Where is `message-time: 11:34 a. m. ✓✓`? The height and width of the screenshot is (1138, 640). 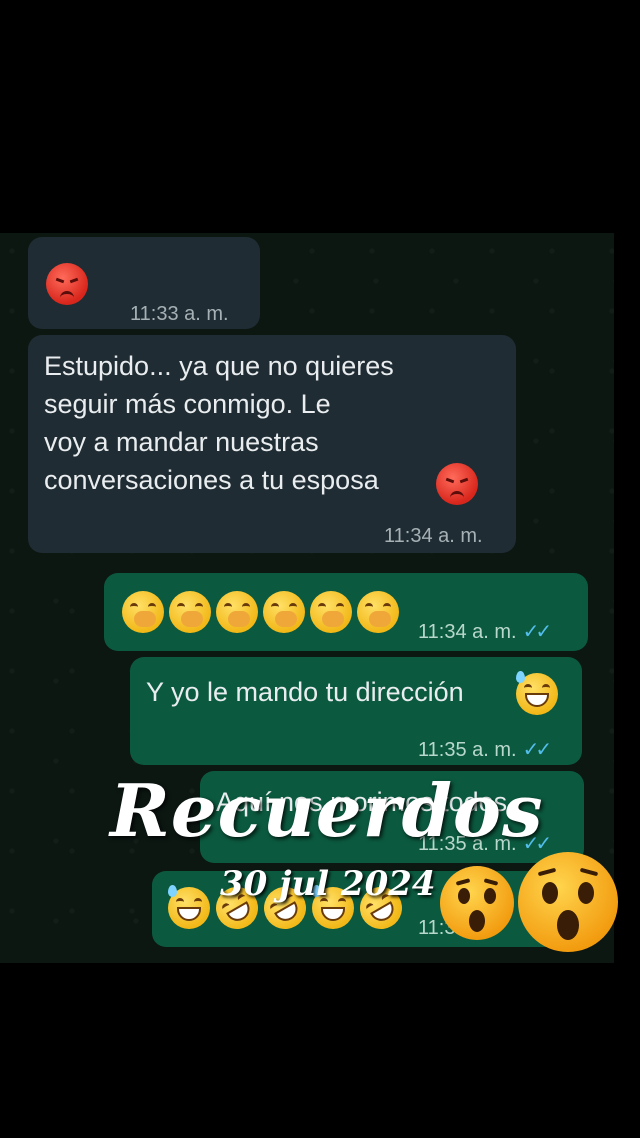
message-time: 11:34 a. m. ✓✓ is located at coordinates (485, 631).